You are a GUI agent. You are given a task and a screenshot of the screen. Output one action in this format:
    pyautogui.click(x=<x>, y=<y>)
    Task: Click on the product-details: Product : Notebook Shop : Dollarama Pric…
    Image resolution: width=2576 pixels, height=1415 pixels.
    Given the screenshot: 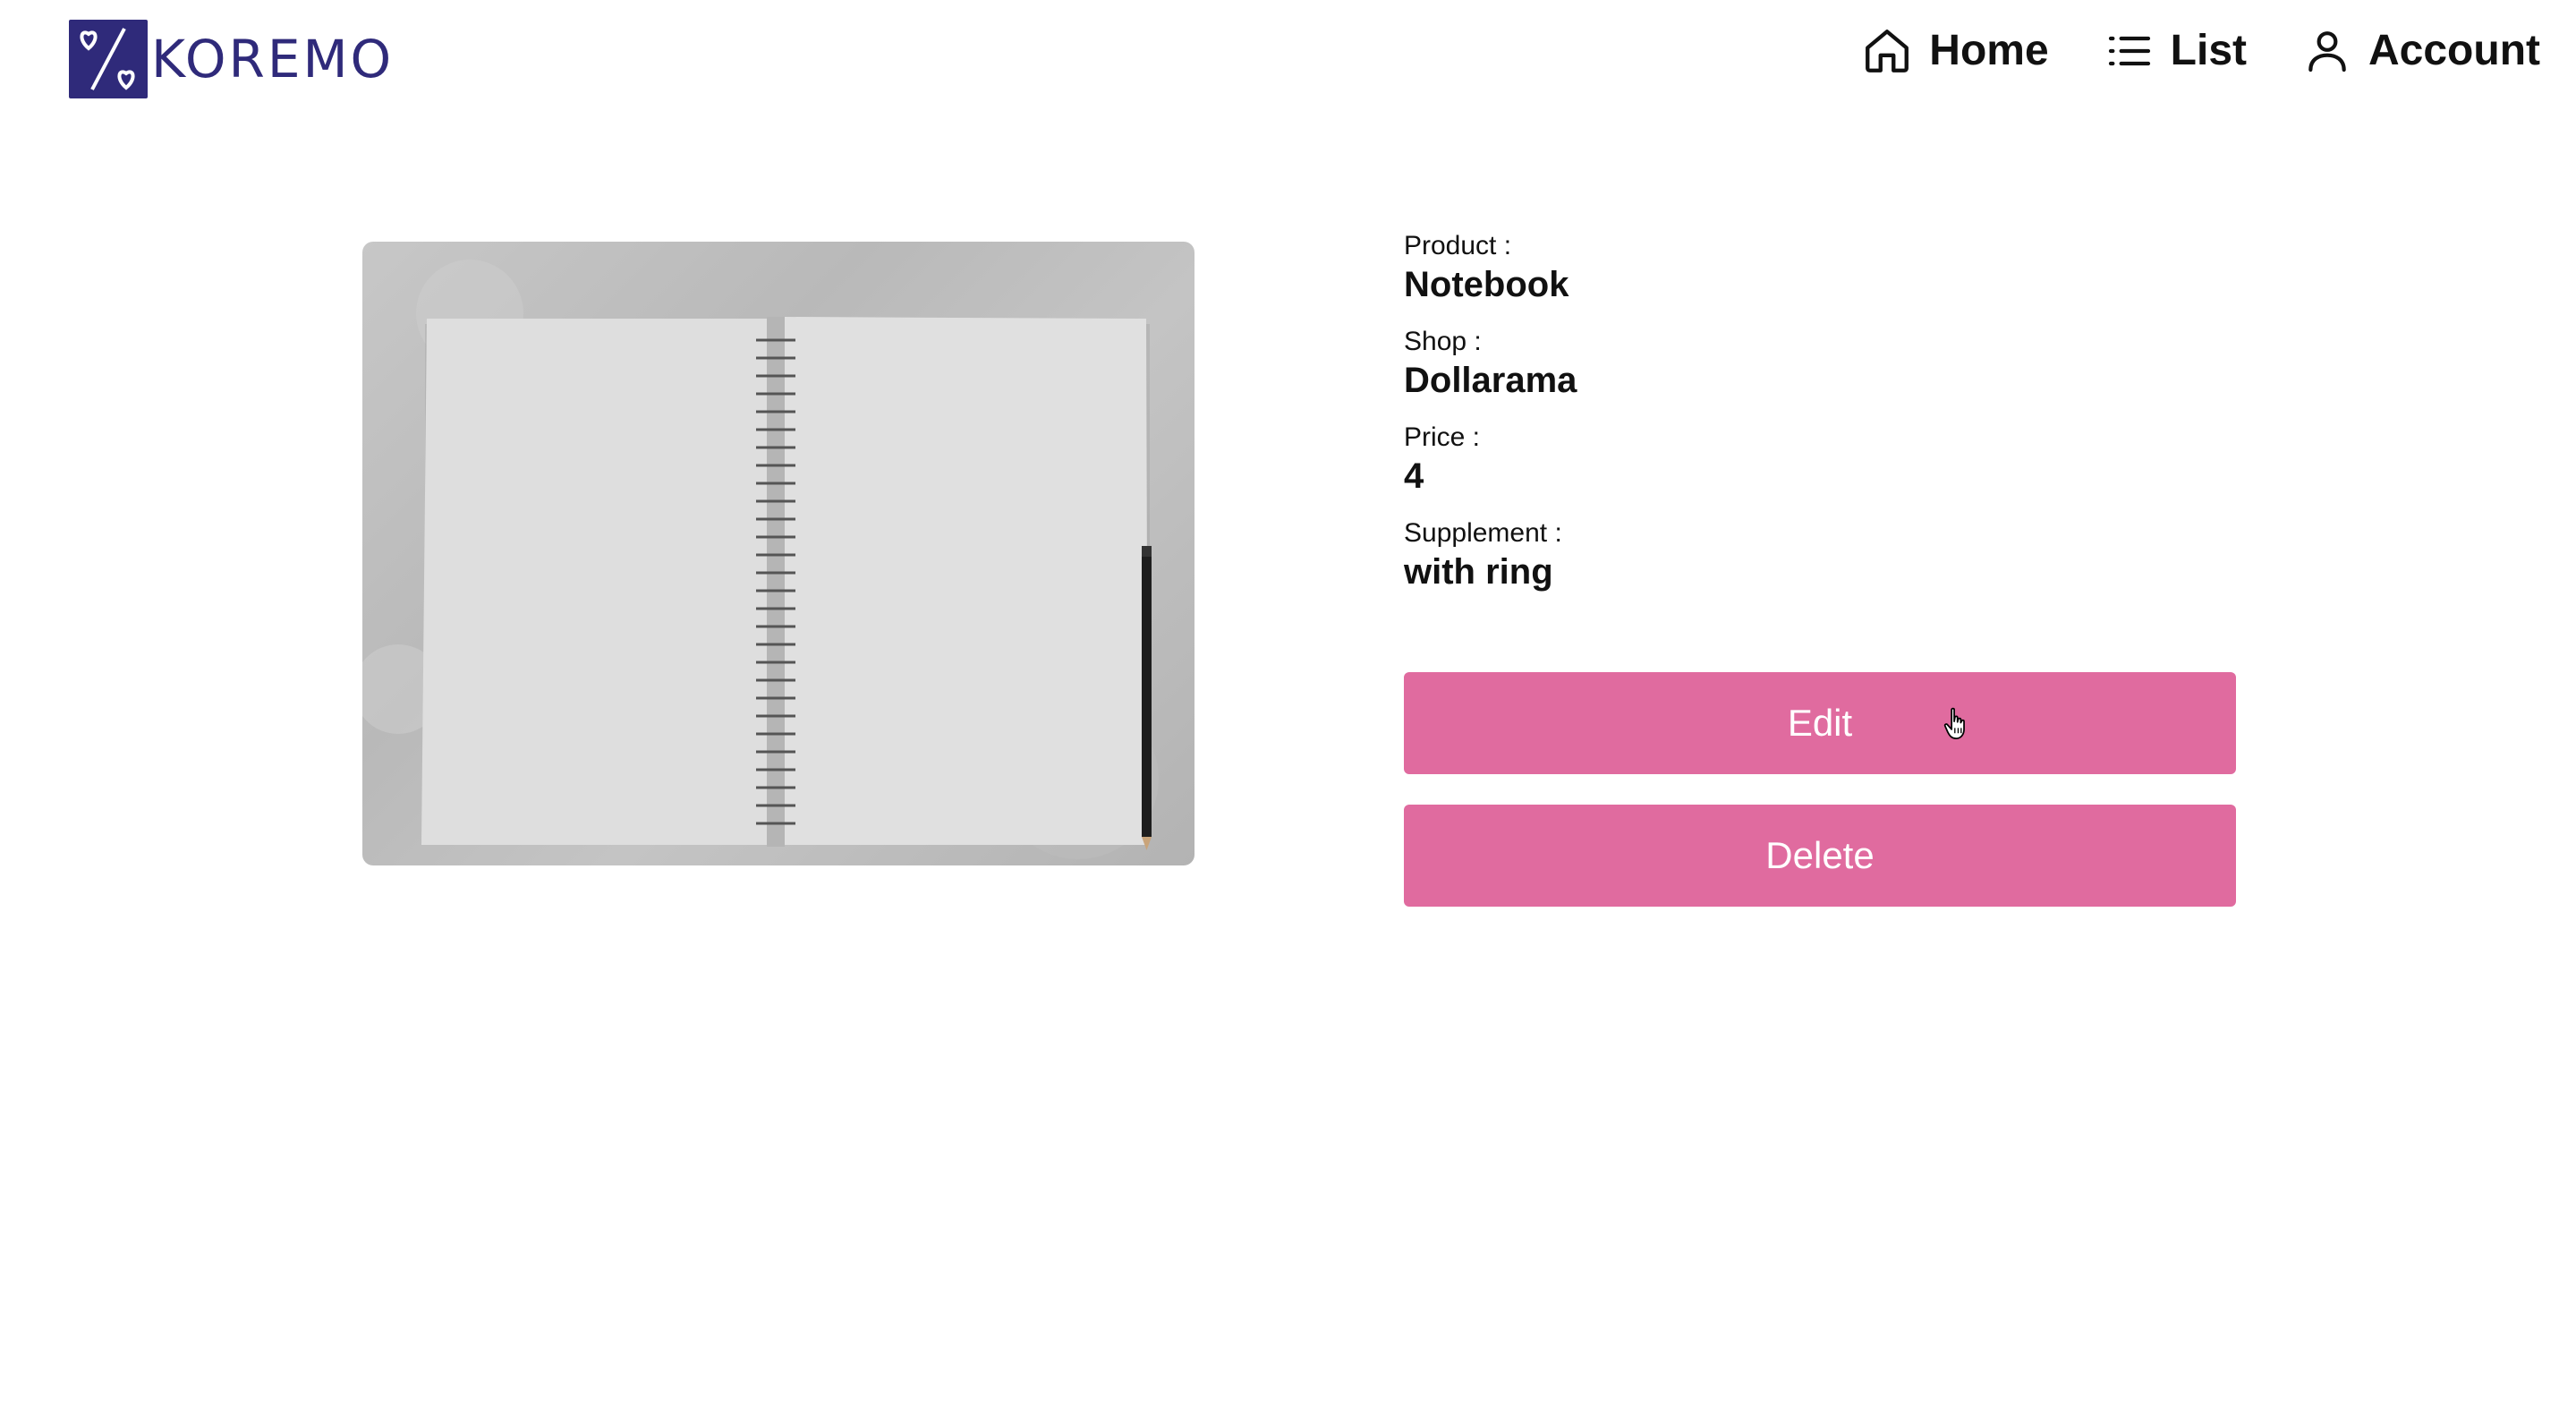 What is the action you would take?
    pyautogui.click(x=1820, y=419)
    